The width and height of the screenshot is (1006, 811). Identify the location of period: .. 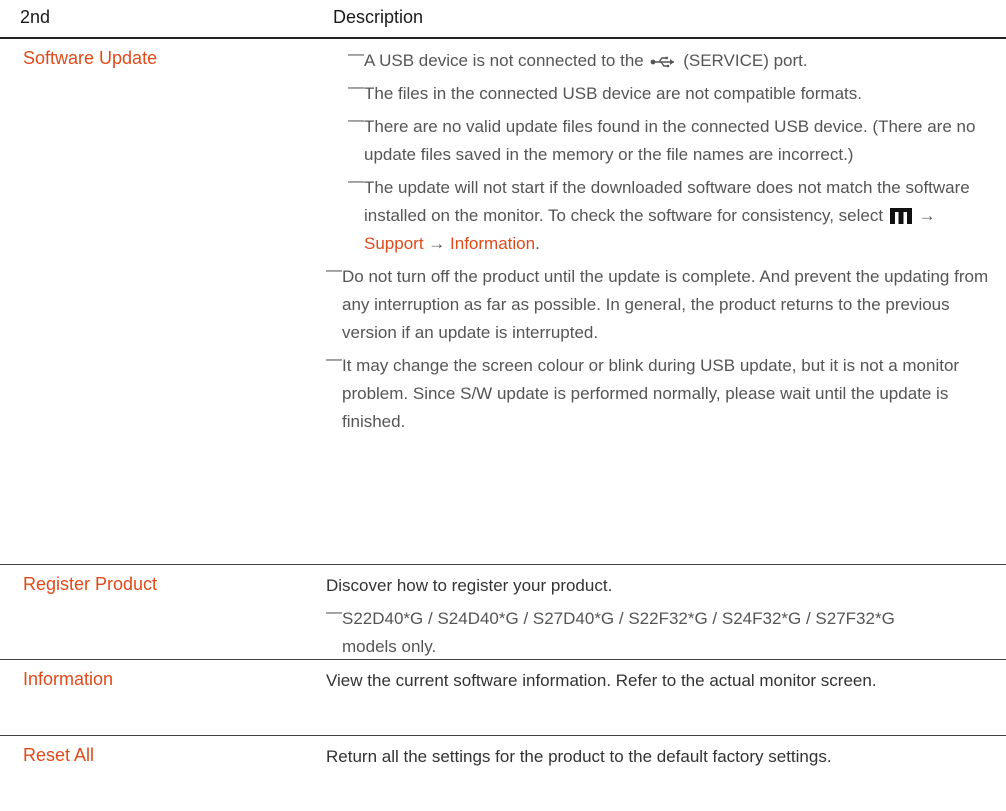
(537, 243).